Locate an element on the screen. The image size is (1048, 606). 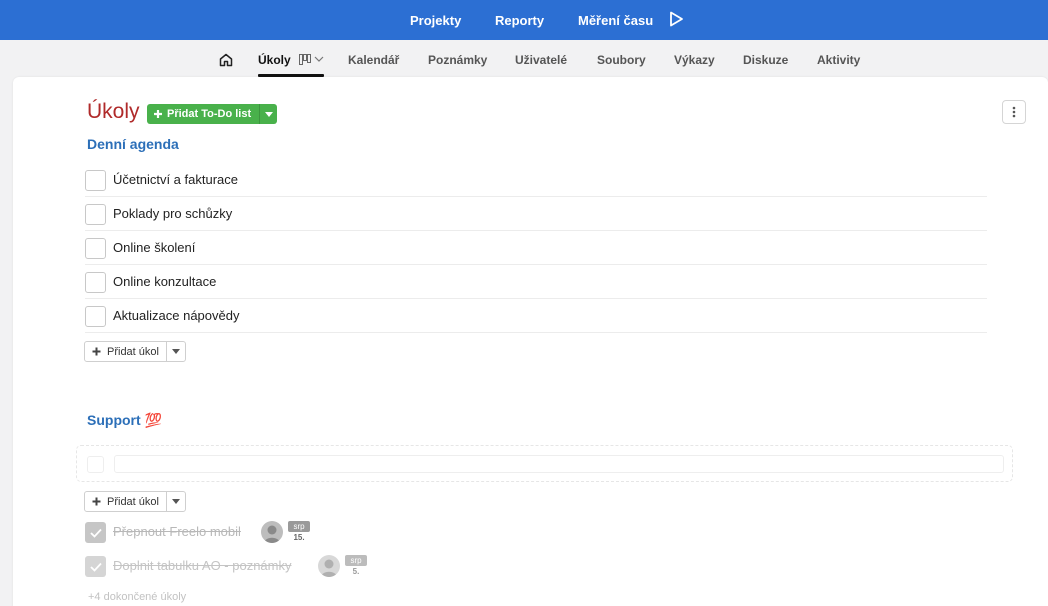
task-label: Aktualizace nápovědy is located at coordinates (176, 315).